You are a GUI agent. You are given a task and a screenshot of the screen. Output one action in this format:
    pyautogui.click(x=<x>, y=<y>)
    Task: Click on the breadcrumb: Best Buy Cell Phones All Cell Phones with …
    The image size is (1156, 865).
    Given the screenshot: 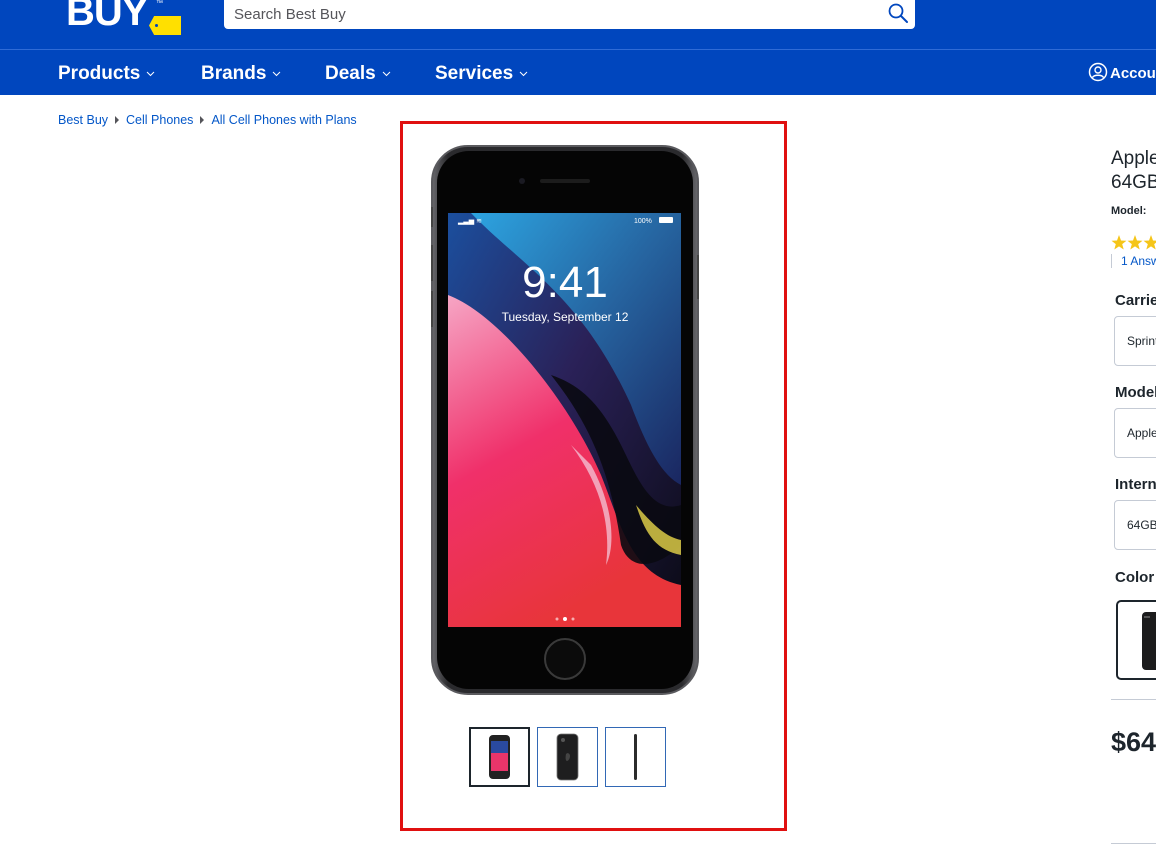 What is the action you would take?
    pyautogui.click(x=207, y=120)
    